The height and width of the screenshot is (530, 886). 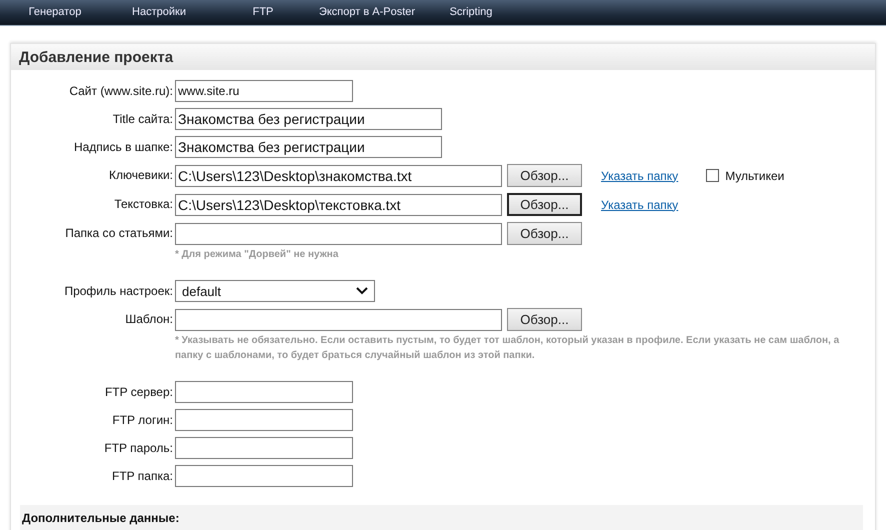 What do you see at coordinates (362, 291) in the screenshot?
I see `caret-icon` at bounding box center [362, 291].